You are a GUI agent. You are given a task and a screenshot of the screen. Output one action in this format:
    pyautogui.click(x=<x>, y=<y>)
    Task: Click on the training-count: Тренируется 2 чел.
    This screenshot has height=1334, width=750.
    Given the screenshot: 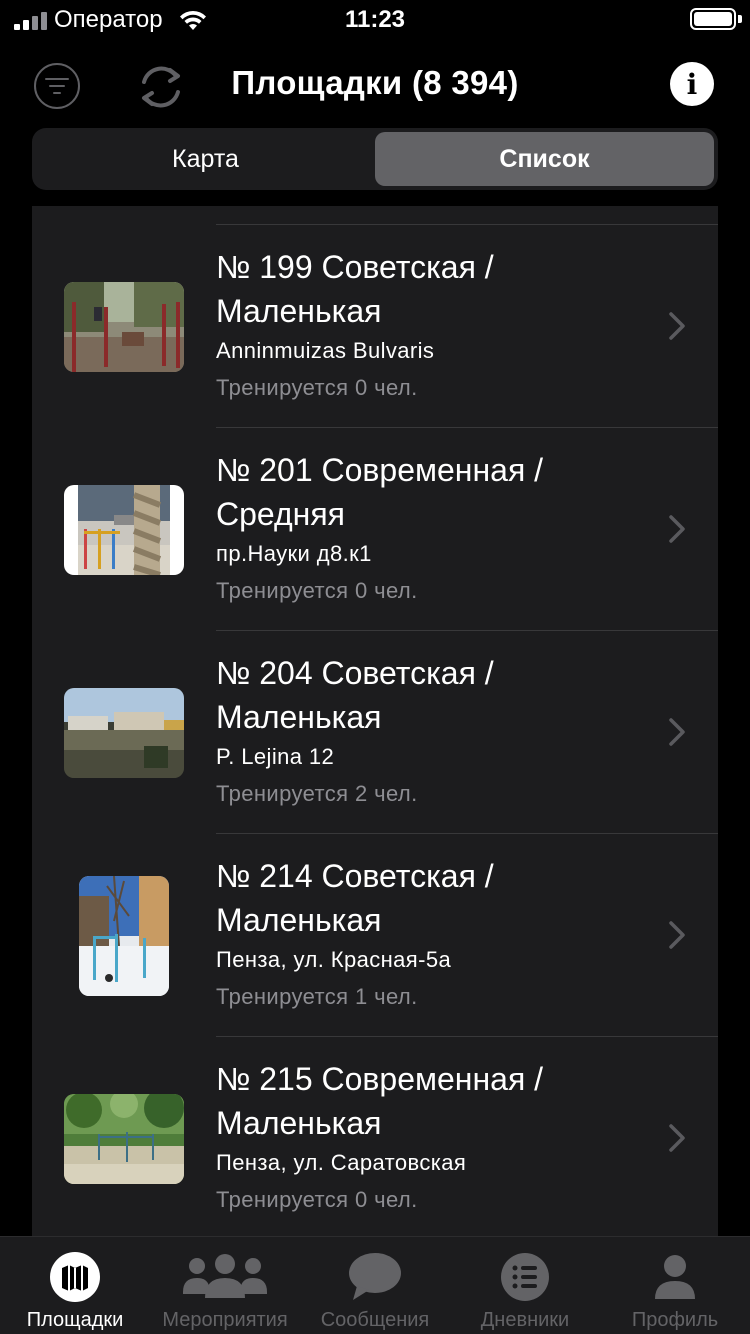 What is the action you would take?
    pyautogui.click(x=317, y=793)
    